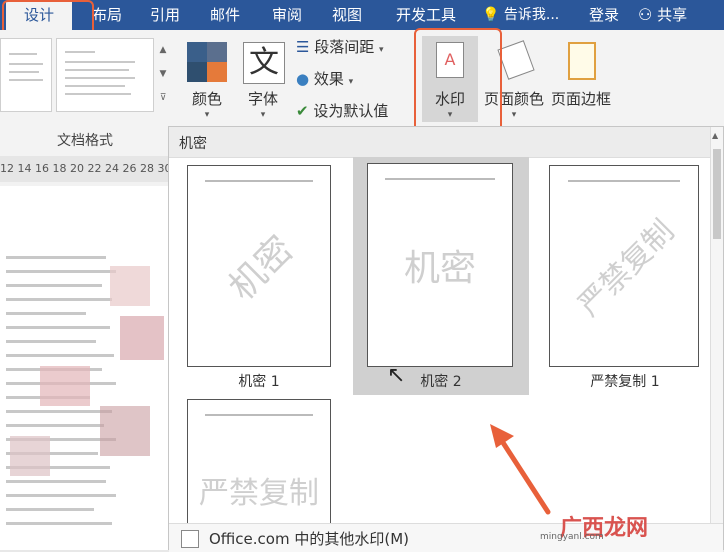 This screenshot has height=552, width=724. What do you see at coordinates (572, 537) in the screenshot?
I see `site-url-text: mingyanl.com` at bounding box center [572, 537].